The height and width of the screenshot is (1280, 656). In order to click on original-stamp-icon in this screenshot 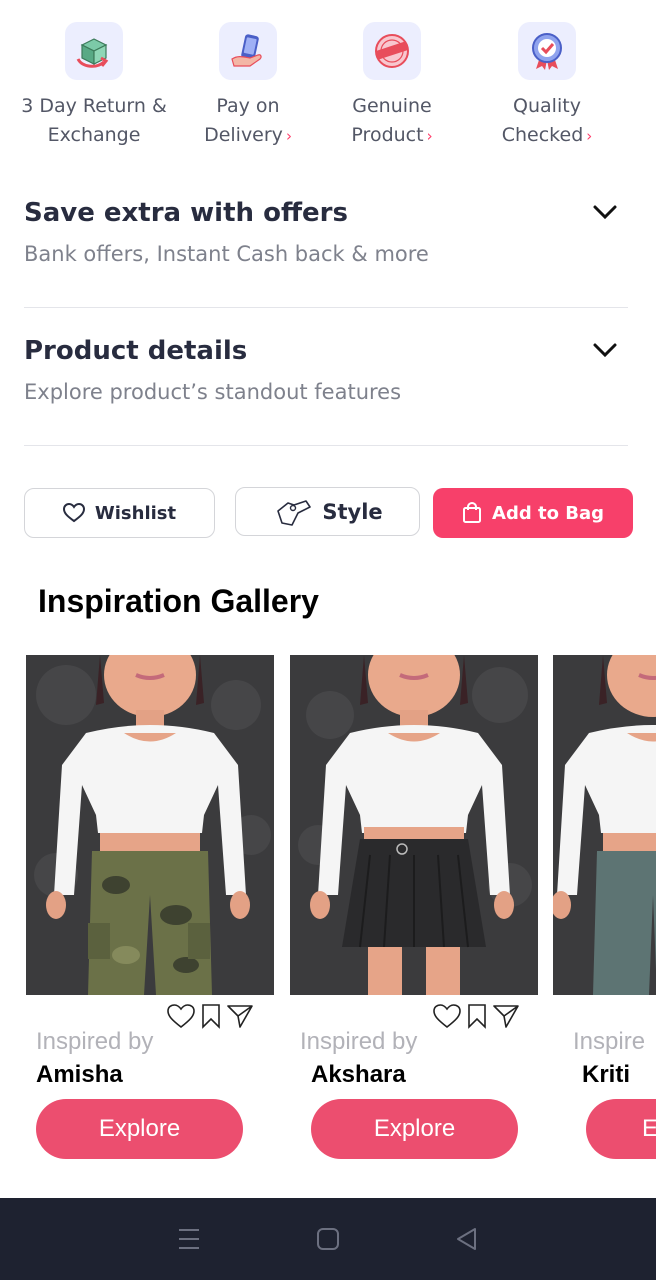, I will do `click(392, 51)`.